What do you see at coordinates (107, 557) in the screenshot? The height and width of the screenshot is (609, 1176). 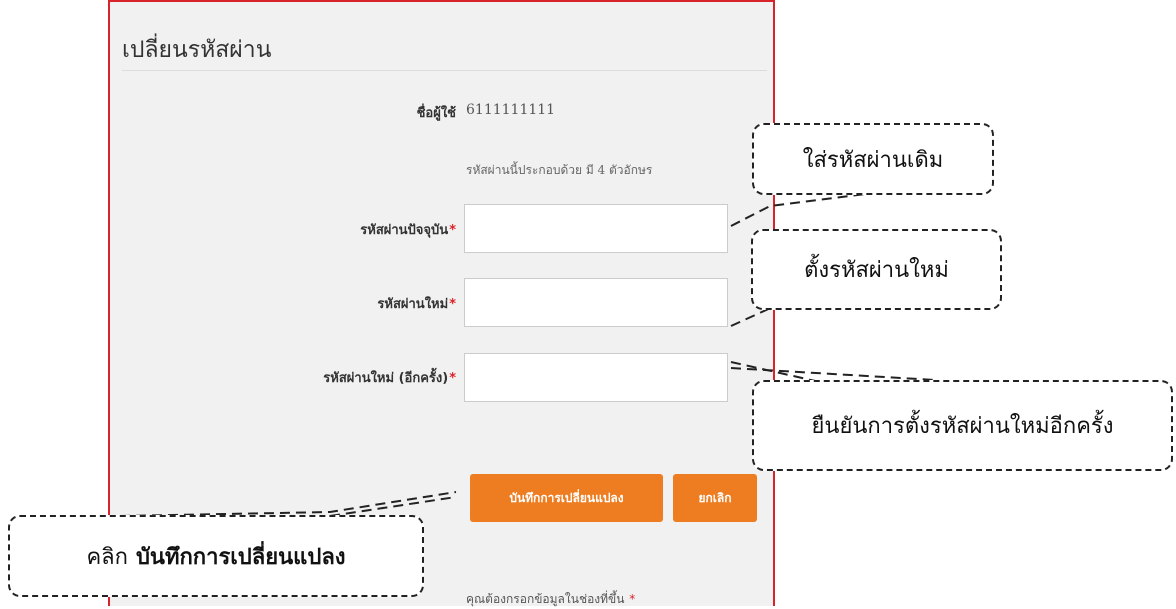 I see `callout-click-prefix: คลิก` at bounding box center [107, 557].